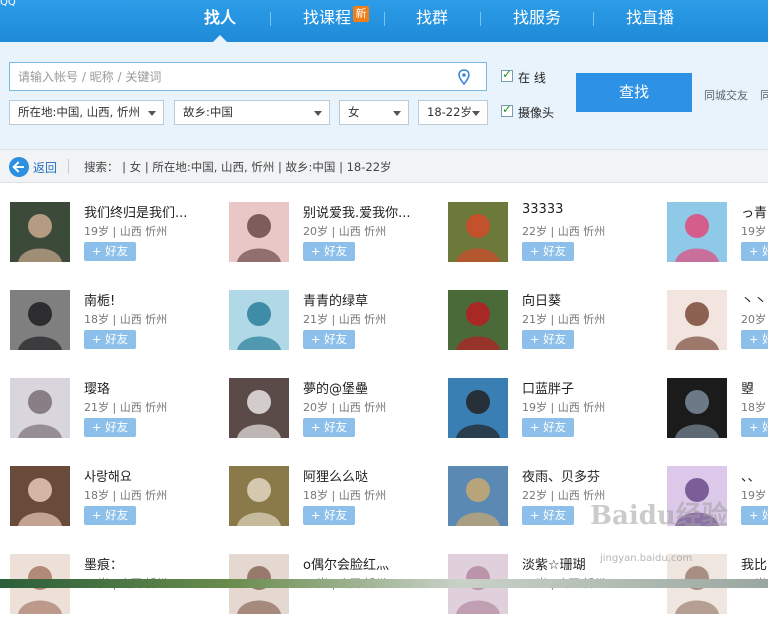 This screenshot has height=624, width=768. Describe the element at coordinates (532, 78) in the screenshot. I see `online-label: 在 线` at that location.